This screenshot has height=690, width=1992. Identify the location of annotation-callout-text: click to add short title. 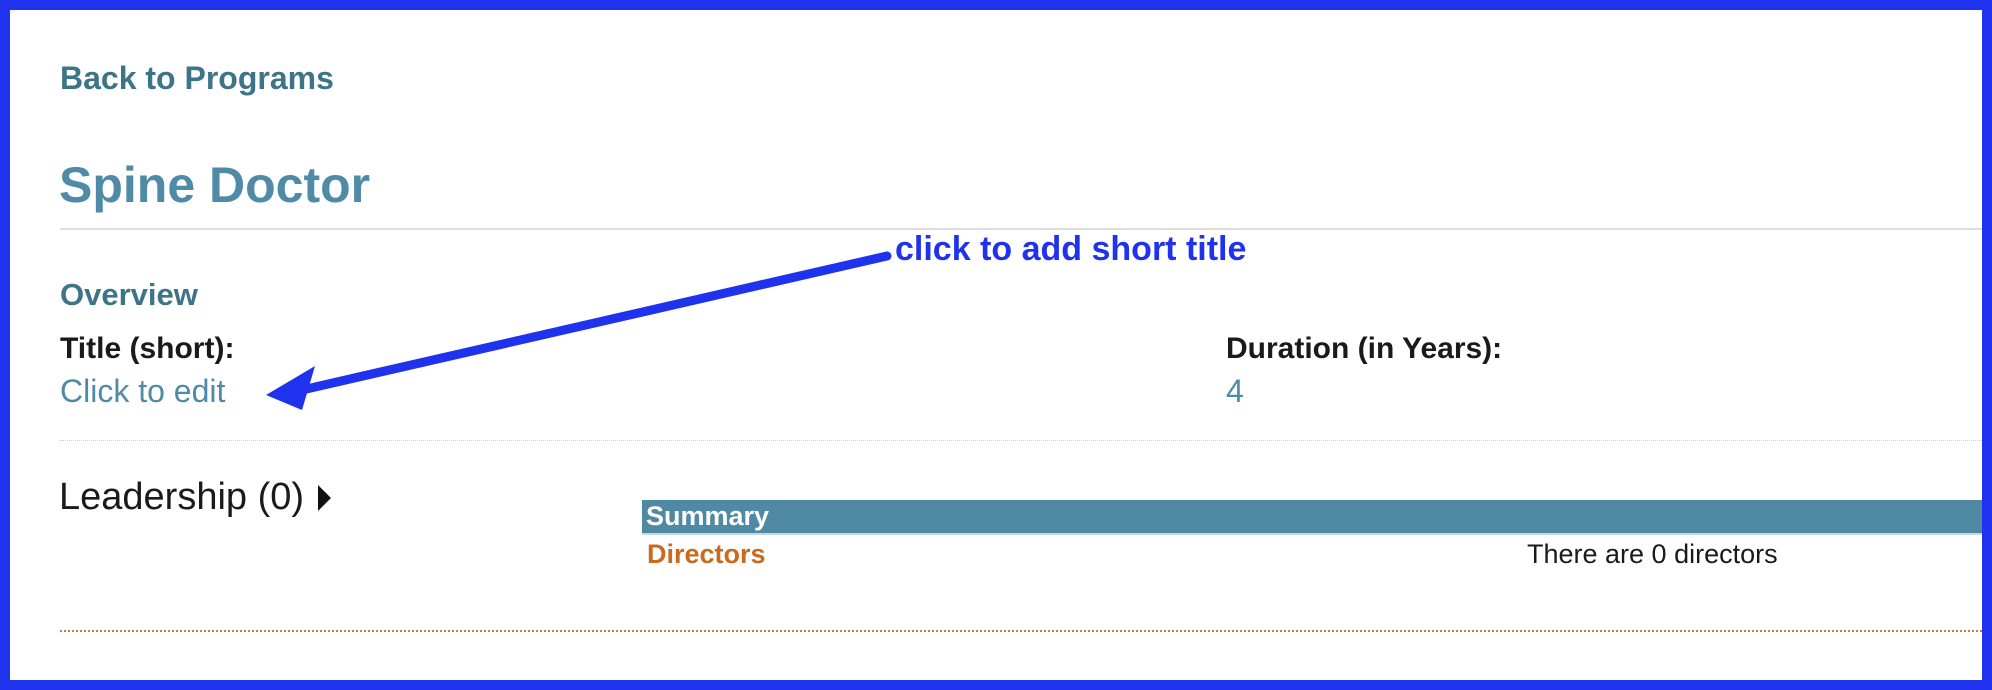
(1071, 249).